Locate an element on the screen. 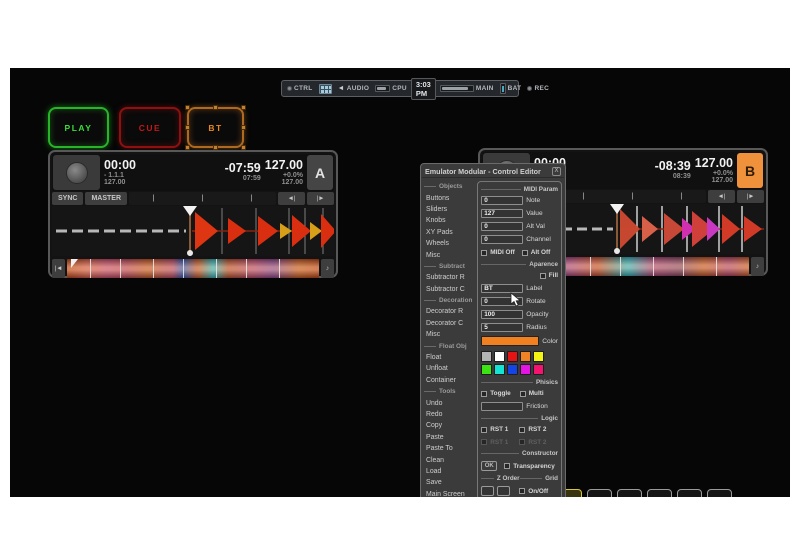 Image resolution: width=800 pixels, height=560 pixels. menu-item-decorator-r: Decorator R is located at coordinates (449, 311).